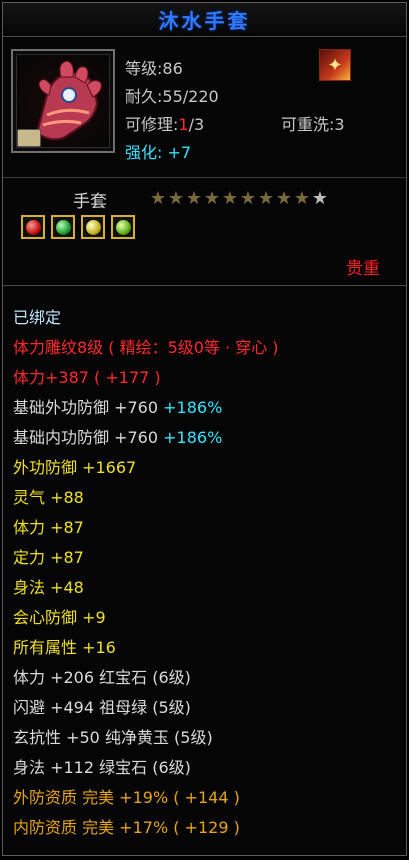 The image size is (409, 860). What do you see at coordinates (146, 648) in the screenshot?
I see `attribute-line: 所有属性 +16` at bounding box center [146, 648].